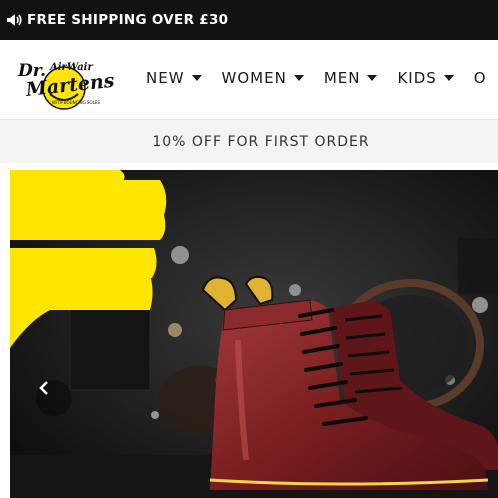 This screenshot has height=498, width=498. I want to click on announcement-text: FREE SHIPPING OVER £30, so click(128, 20).